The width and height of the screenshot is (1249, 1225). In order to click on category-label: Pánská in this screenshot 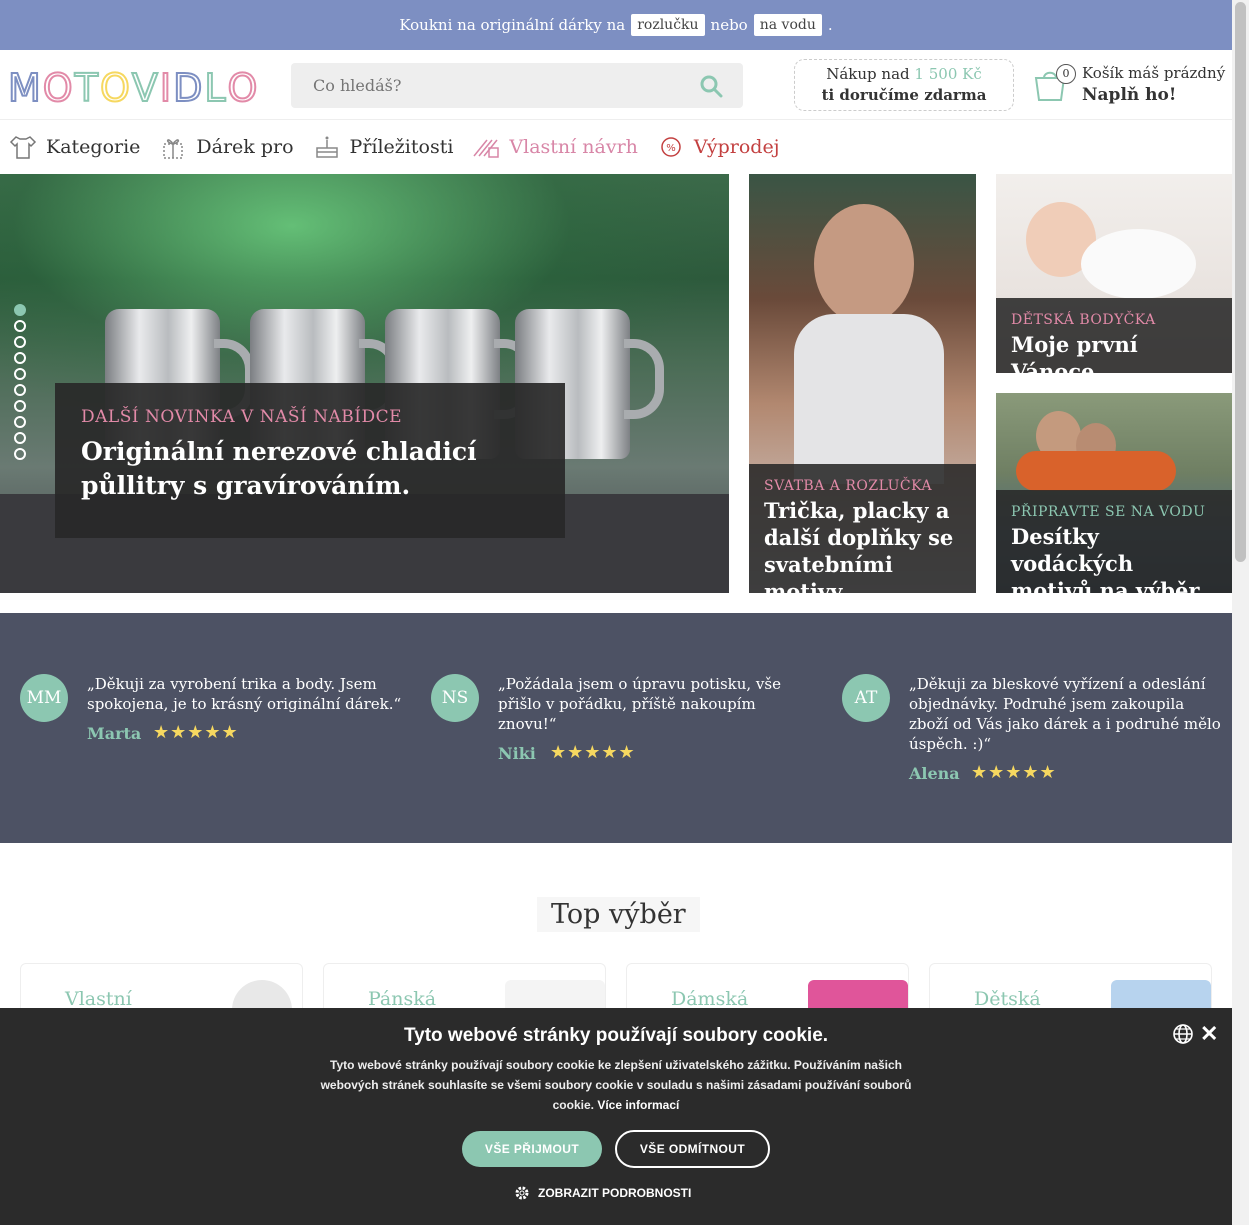, I will do `click(402, 999)`.